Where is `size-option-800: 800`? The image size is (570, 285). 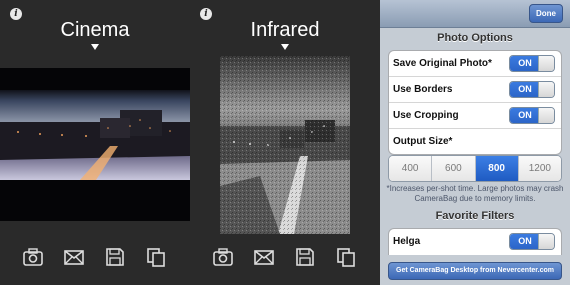
size-option-800: 800 is located at coordinates (497, 168).